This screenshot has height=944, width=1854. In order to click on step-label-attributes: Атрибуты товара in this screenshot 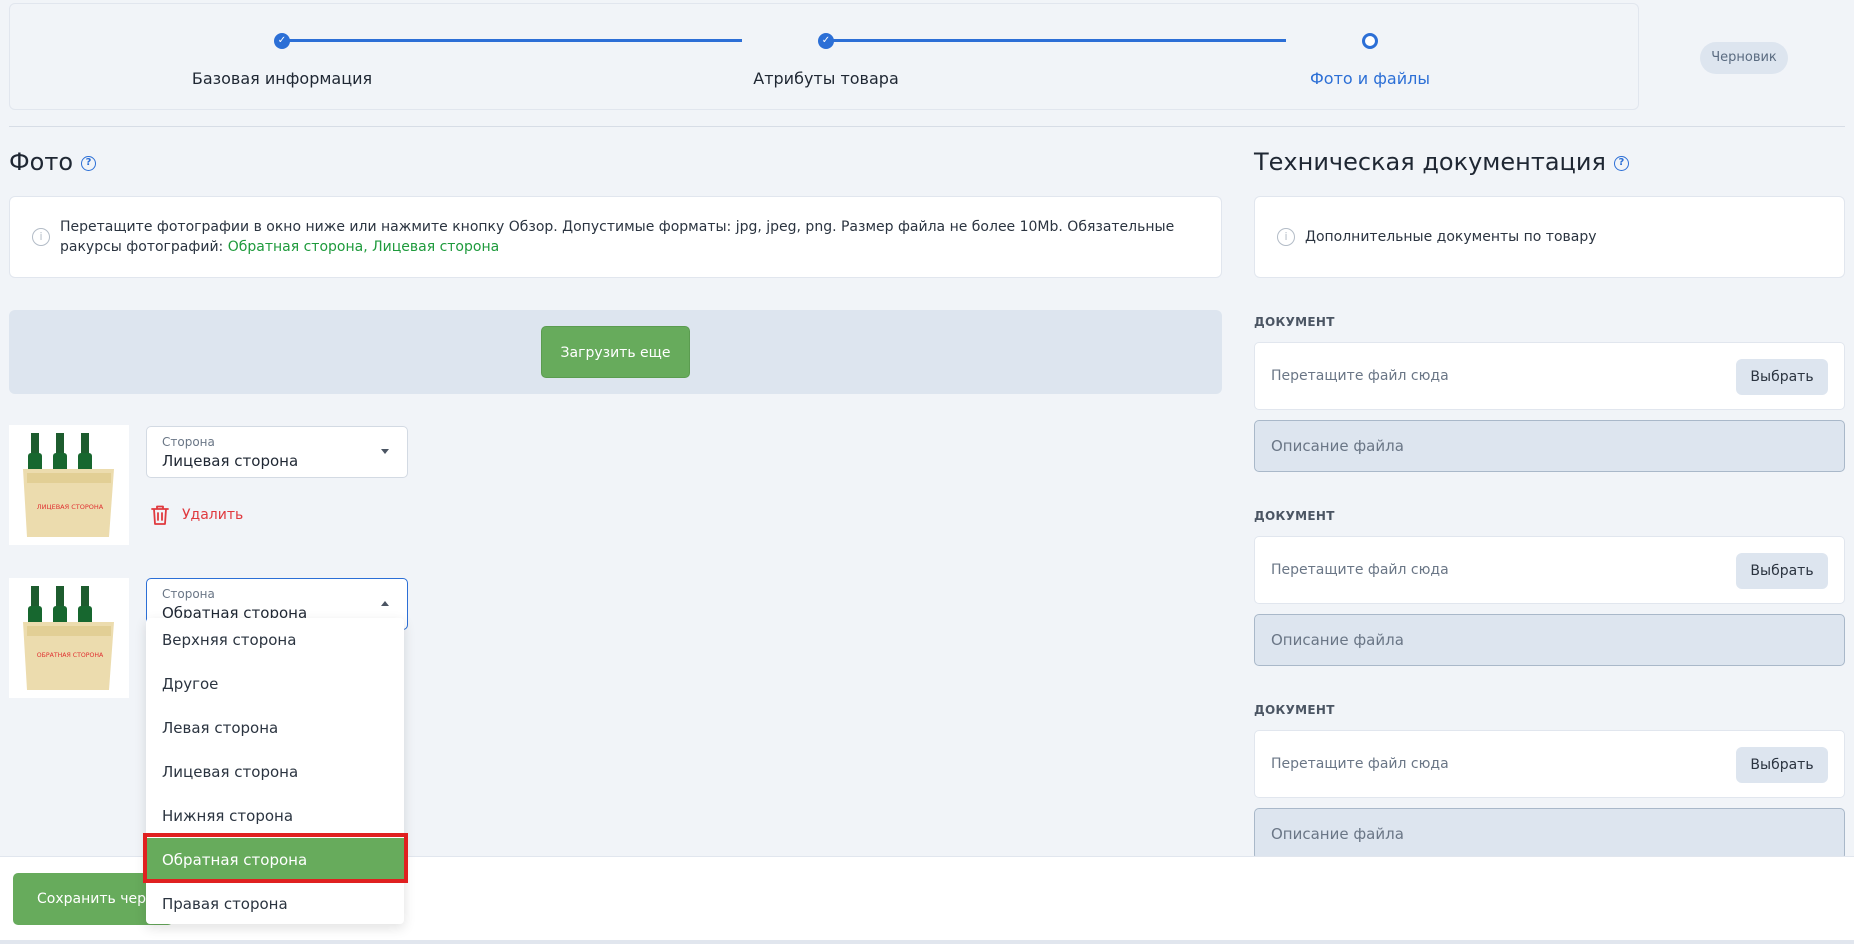, I will do `click(826, 78)`.